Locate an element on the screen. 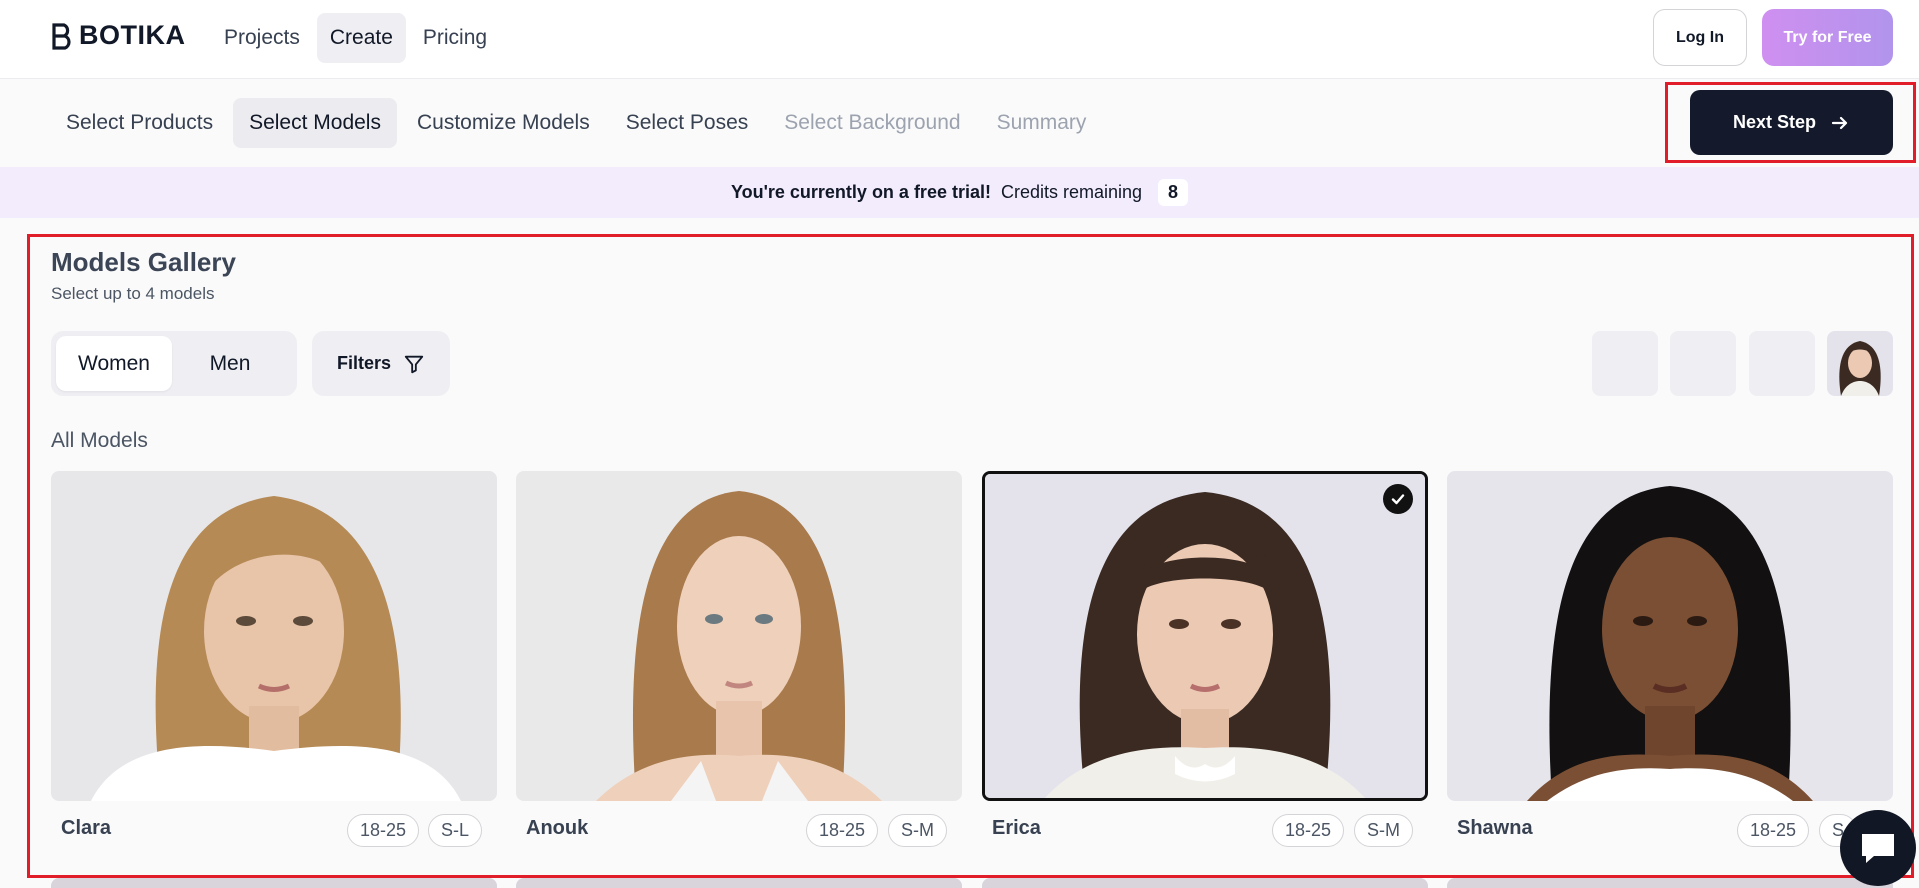 The height and width of the screenshot is (888, 1919). gallery-subtitle: Select up to 4 models is located at coordinates (133, 293).